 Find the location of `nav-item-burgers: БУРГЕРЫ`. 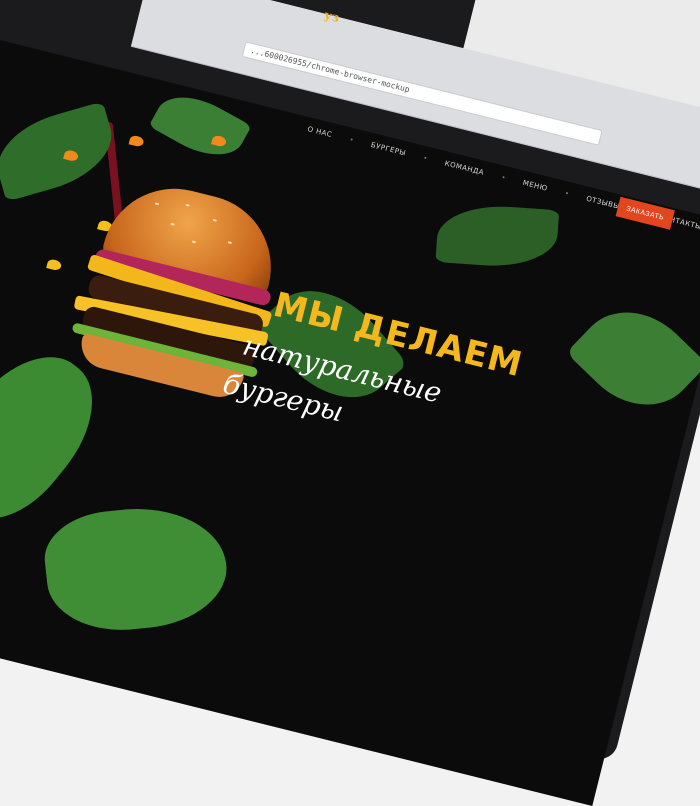

nav-item-burgers: БУРГЕРЫ is located at coordinates (388, 149).